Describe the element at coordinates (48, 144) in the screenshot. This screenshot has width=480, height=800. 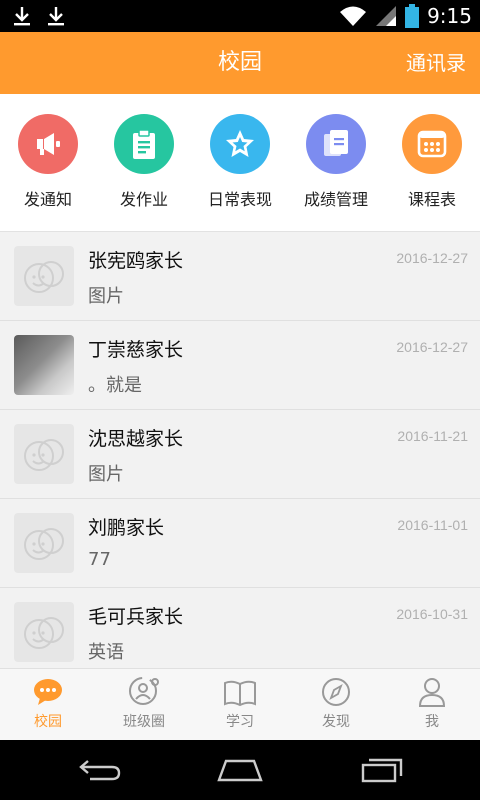
I see `megaphone-icon` at that location.